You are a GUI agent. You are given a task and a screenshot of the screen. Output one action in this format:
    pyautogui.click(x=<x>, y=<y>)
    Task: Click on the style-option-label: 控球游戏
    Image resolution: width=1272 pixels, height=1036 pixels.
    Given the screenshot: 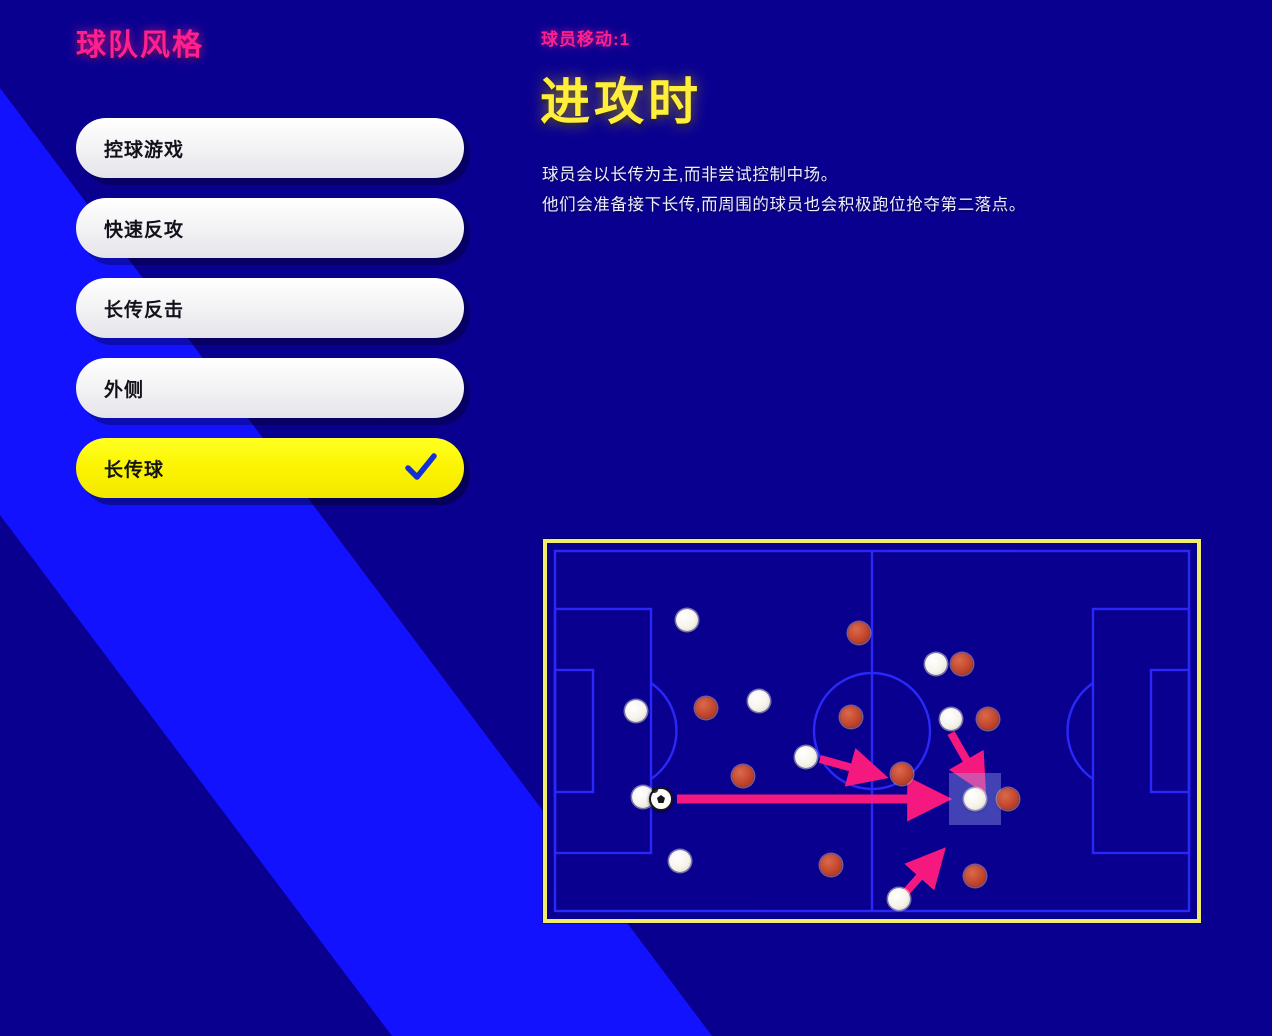 What is the action you would take?
    pyautogui.click(x=144, y=150)
    